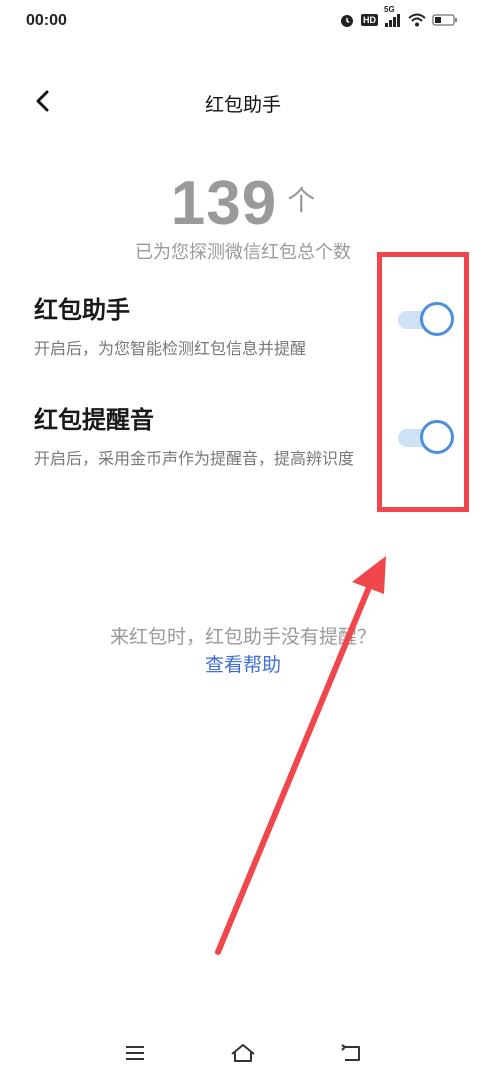 The width and height of the screenshot is (486, 1080). I want to click on red-packet-counter: 139 个, so click(243, 203).